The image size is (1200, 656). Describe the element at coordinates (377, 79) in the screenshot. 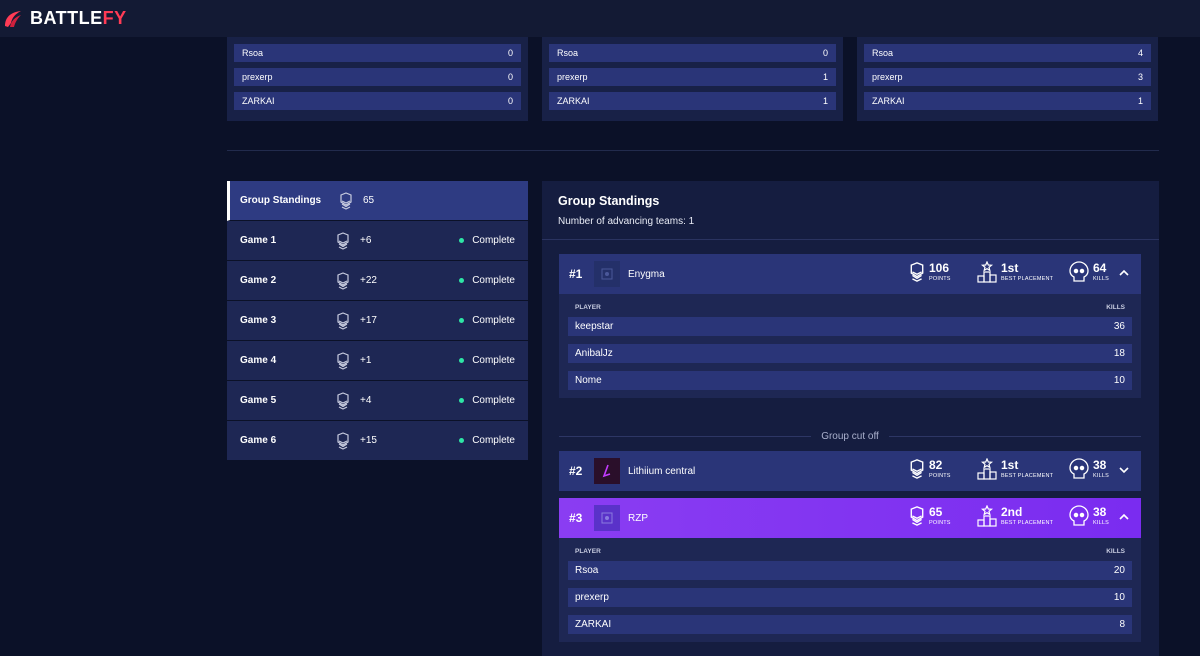

I see `previous-game-card: Rsoa 0 prexerp 0 ZARKAI 0` at that location.